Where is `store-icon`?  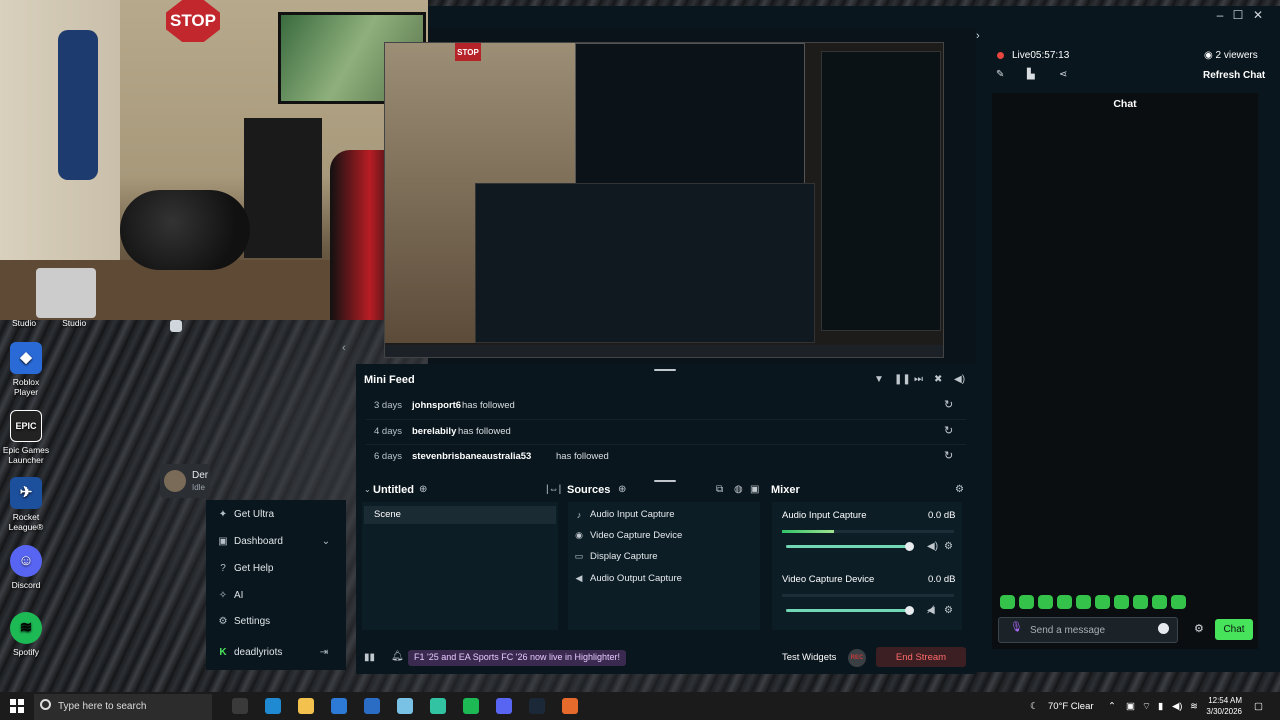 store-icon is located at coordinates (339, 706).